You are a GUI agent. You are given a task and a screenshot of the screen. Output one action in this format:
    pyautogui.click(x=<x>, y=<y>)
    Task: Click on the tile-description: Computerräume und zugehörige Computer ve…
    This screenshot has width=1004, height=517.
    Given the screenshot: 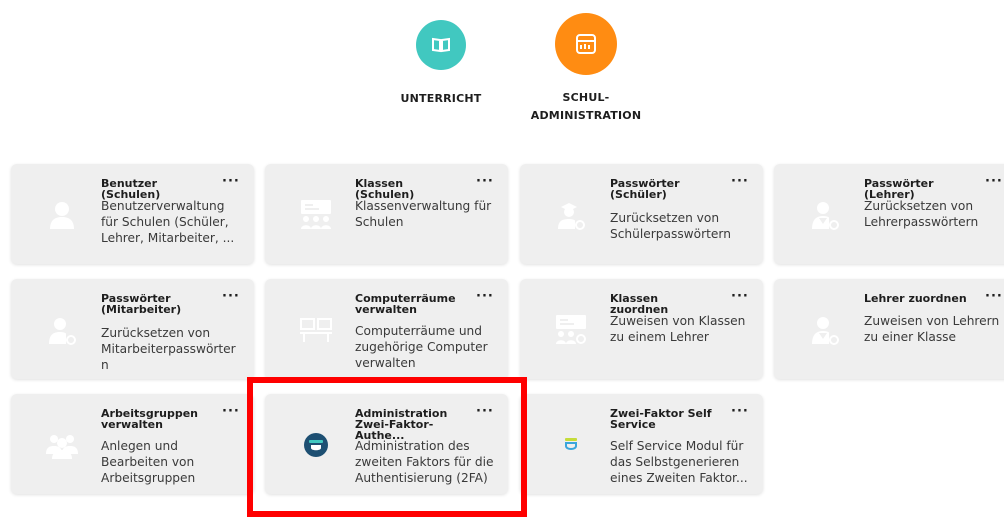 What is the action you would take?
    pyautogui.click(x=421, y=347)
    